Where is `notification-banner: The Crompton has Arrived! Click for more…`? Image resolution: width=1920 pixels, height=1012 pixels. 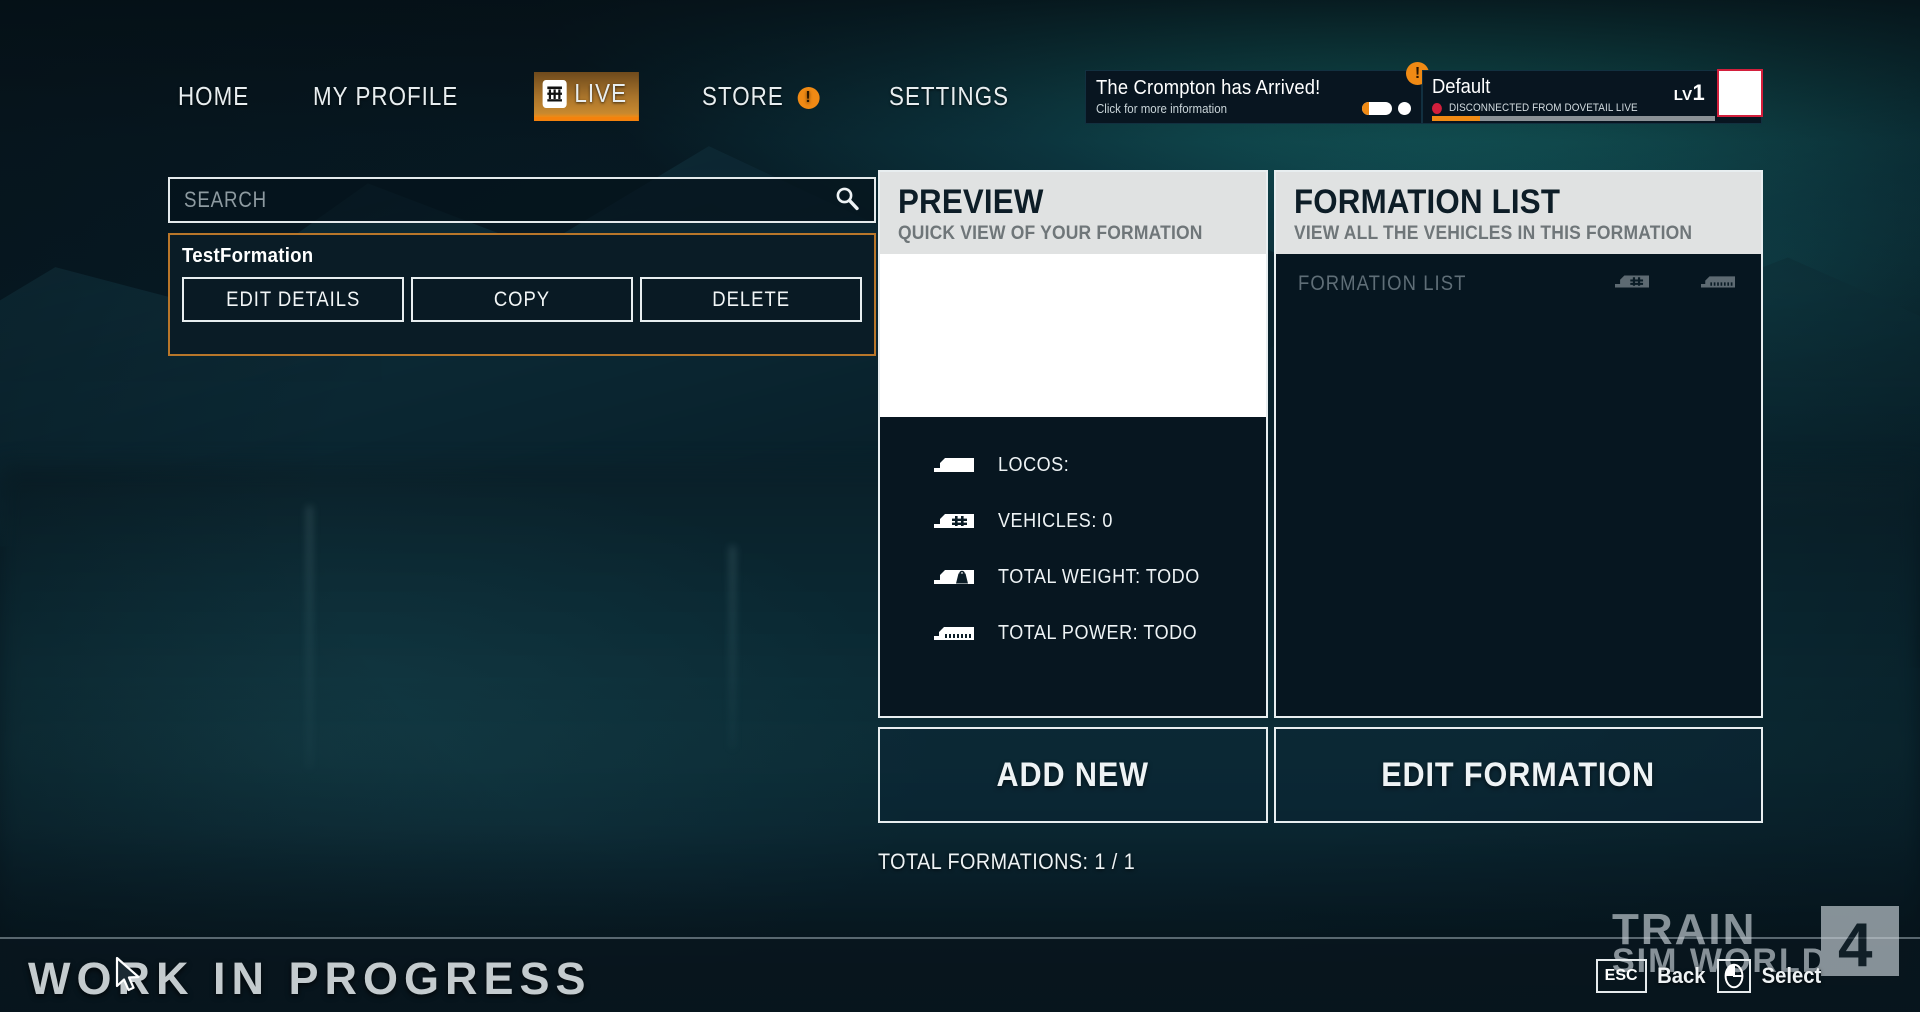
notification-banner: The Crompton has Arrived! Click for more… is located at coordinates (1257, 93).